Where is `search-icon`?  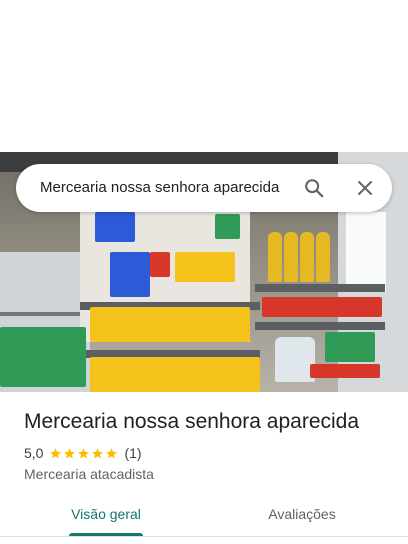 search-icon is located at coordinates (314, 188).